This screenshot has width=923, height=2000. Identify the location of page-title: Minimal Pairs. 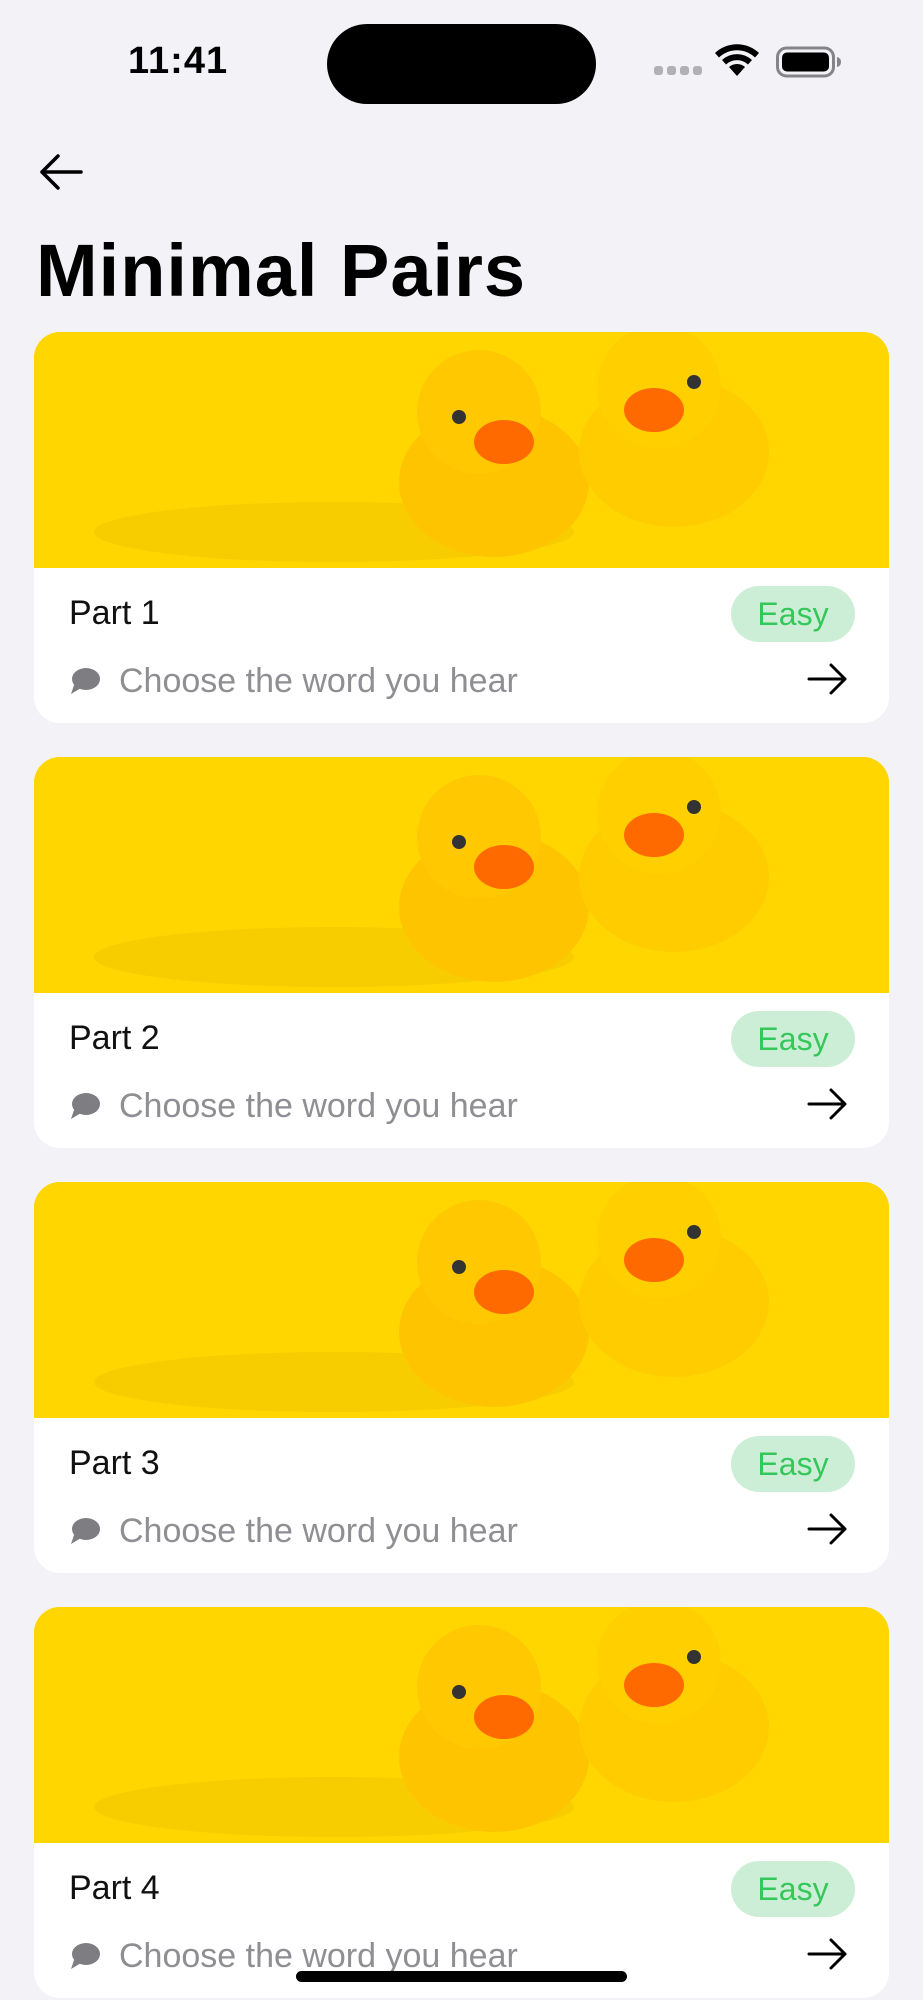
(281, 270).